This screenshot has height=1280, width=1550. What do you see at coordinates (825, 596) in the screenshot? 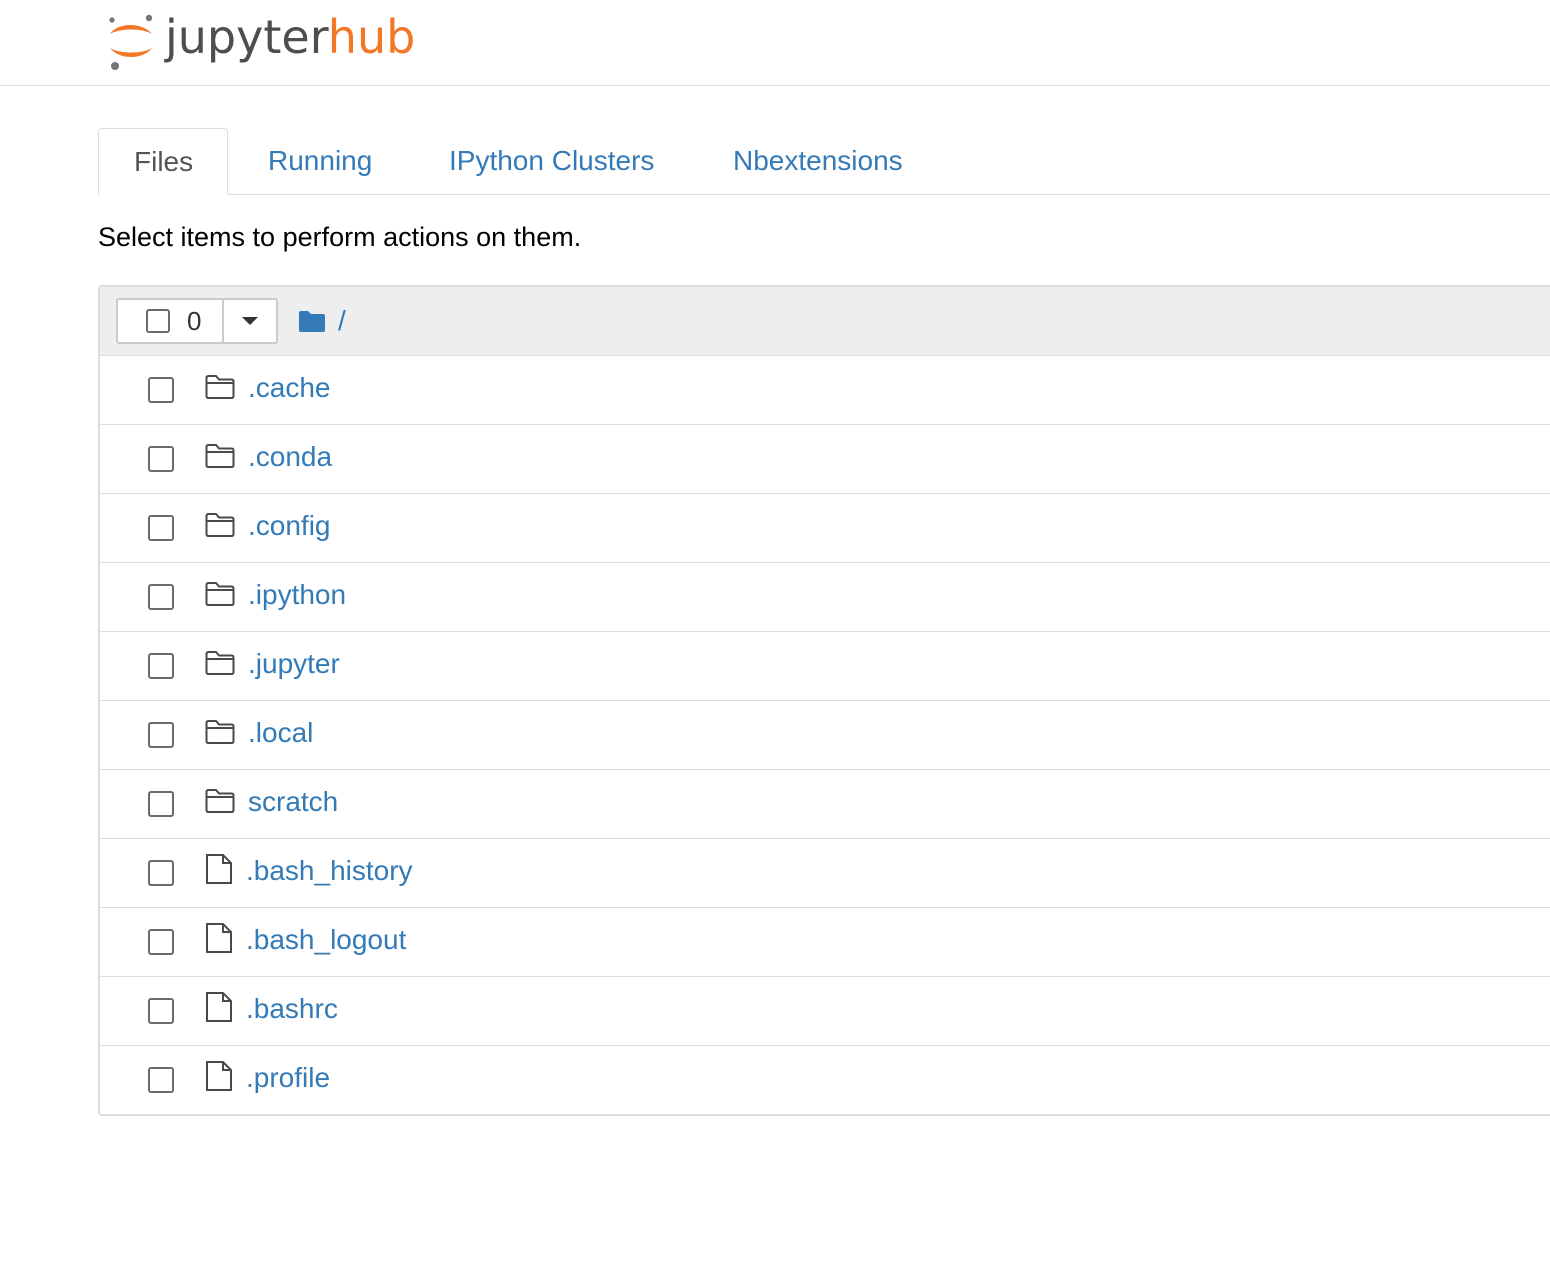
I see `file-list-row: .ipython` at bounding box center [825, 596].